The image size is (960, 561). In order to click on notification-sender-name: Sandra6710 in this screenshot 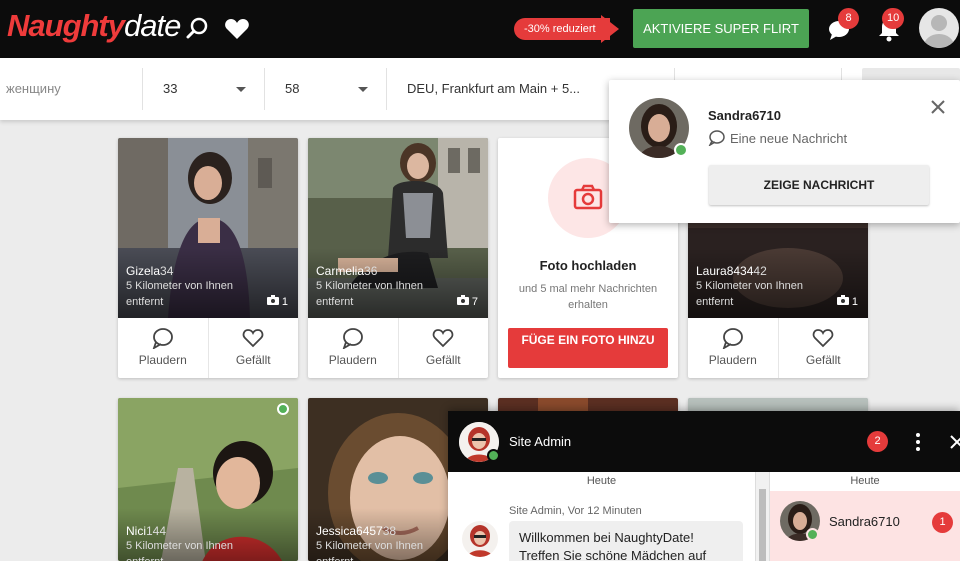, I will do `click(744, 115)`.